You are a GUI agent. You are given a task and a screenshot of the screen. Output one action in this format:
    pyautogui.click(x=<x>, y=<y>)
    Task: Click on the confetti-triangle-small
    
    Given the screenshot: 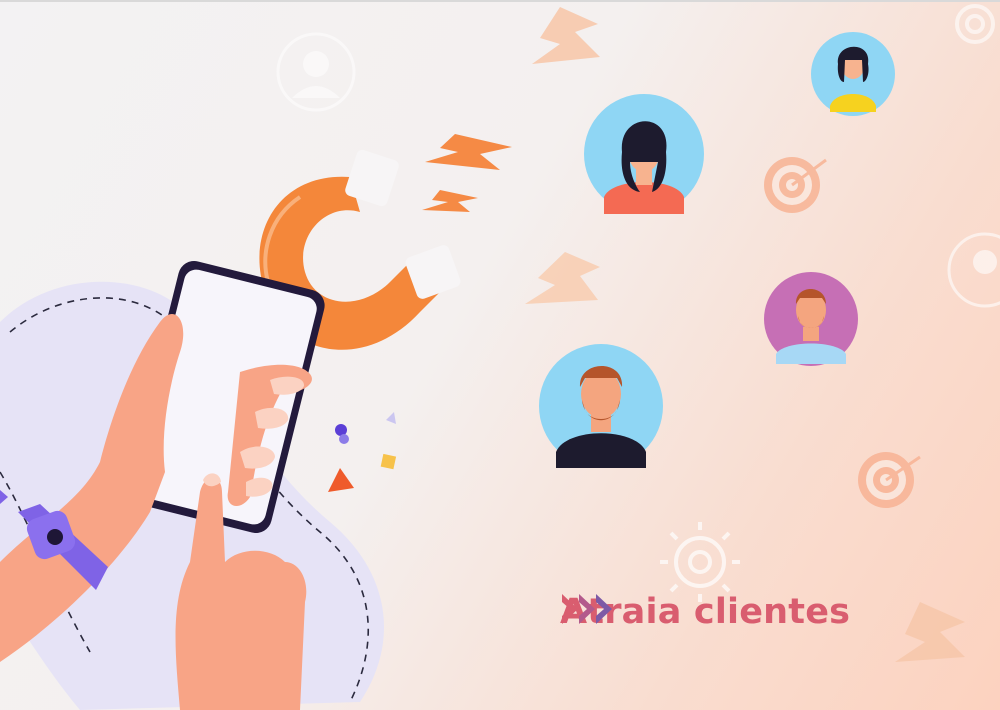 What is the action you would take?
    pyautogui.click(x=391, y=418)
    